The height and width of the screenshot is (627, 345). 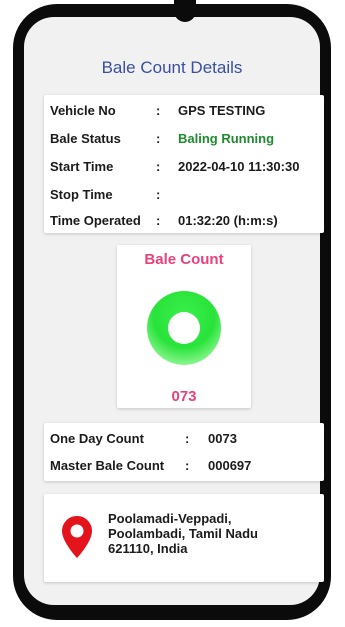 I want to click on count-label: Master Bale Count, so click(x=107, y=465).